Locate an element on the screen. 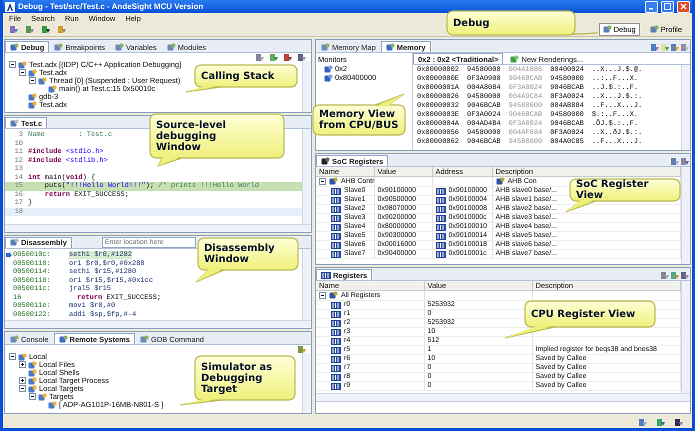 This screenshot has width=695, height=431. app-icon is located at coordinates (10, 7).